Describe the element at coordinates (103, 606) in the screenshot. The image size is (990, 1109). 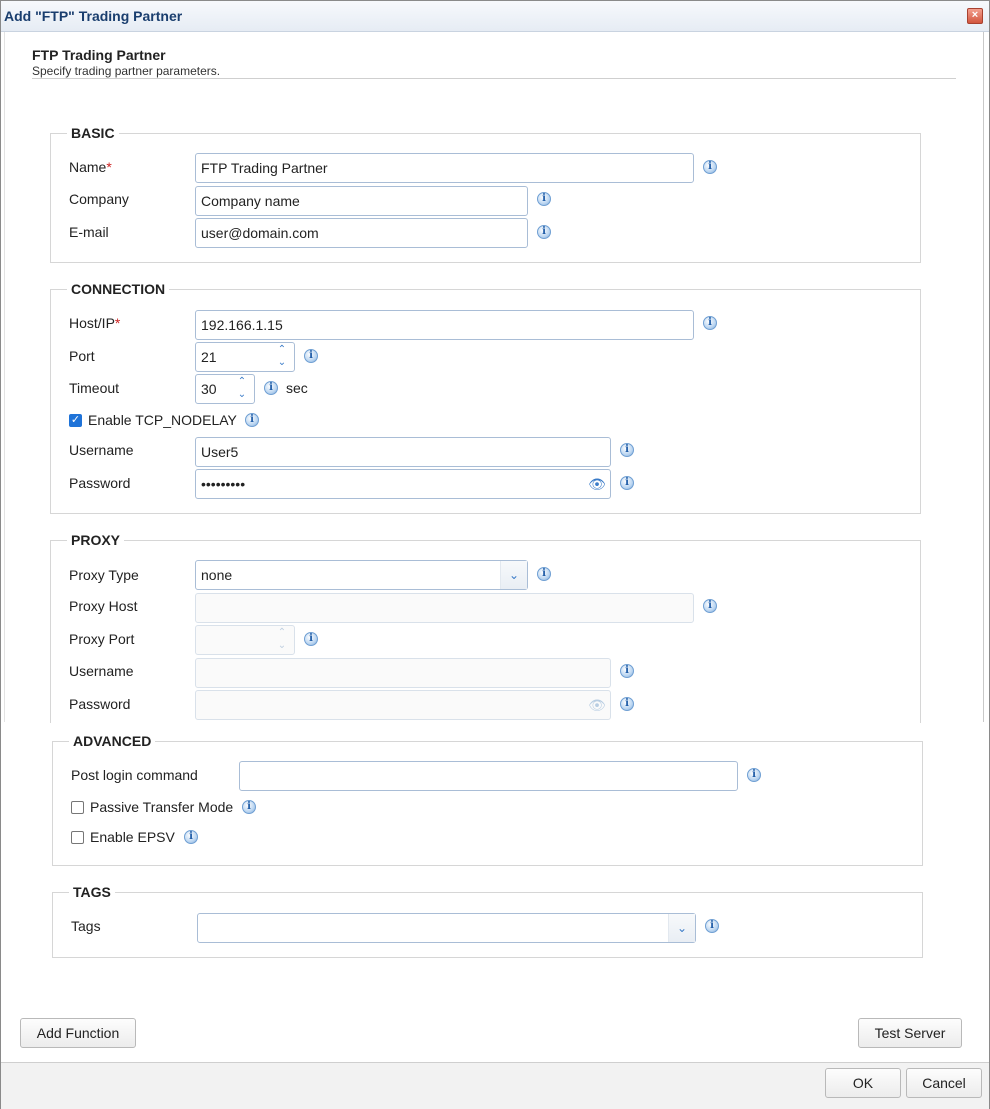
I see `proxy-host-label: Proxy Host` at that location.